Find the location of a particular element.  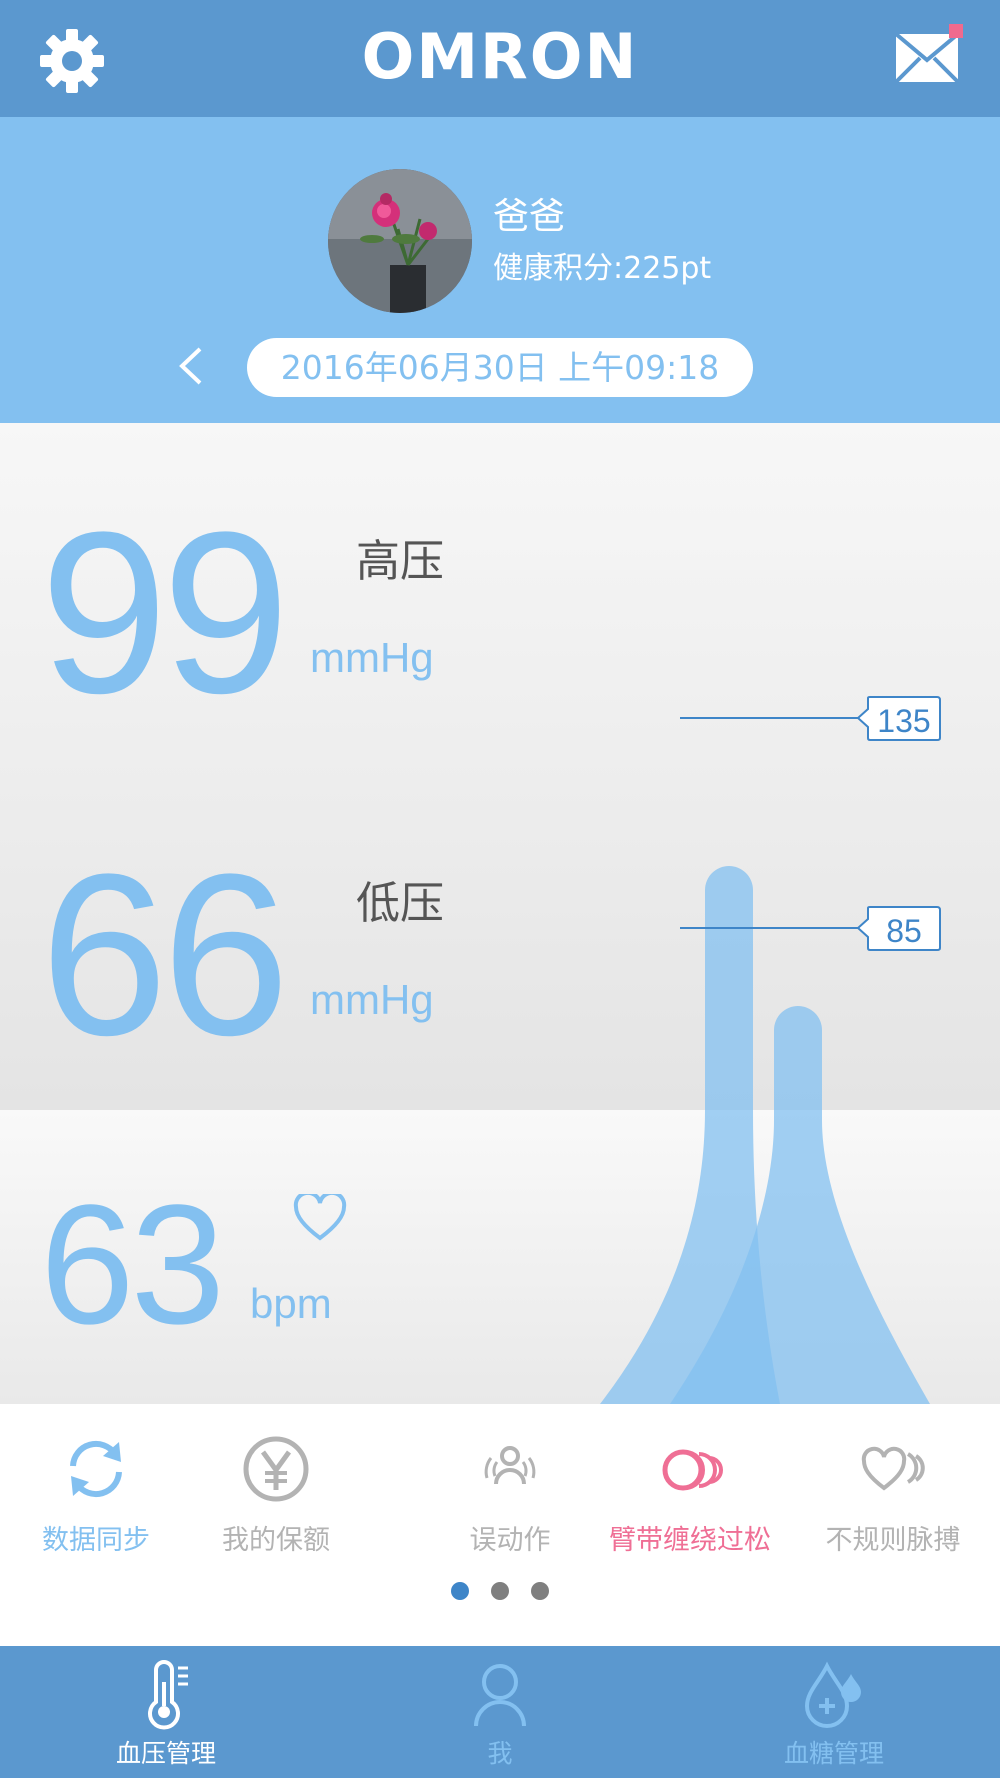

tab-blood-pressure: 血压管理 is located at coordinates (166, 1712).